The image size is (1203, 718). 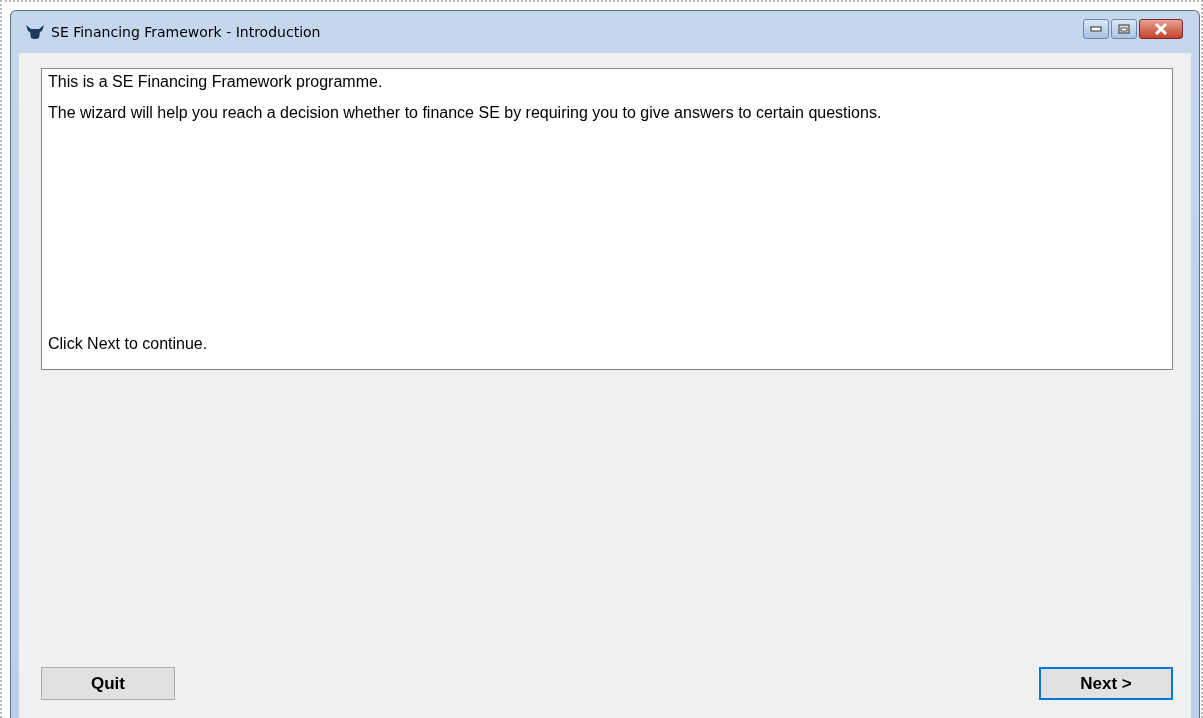 I want to click on close-icon, so click(x=1161, y=29).